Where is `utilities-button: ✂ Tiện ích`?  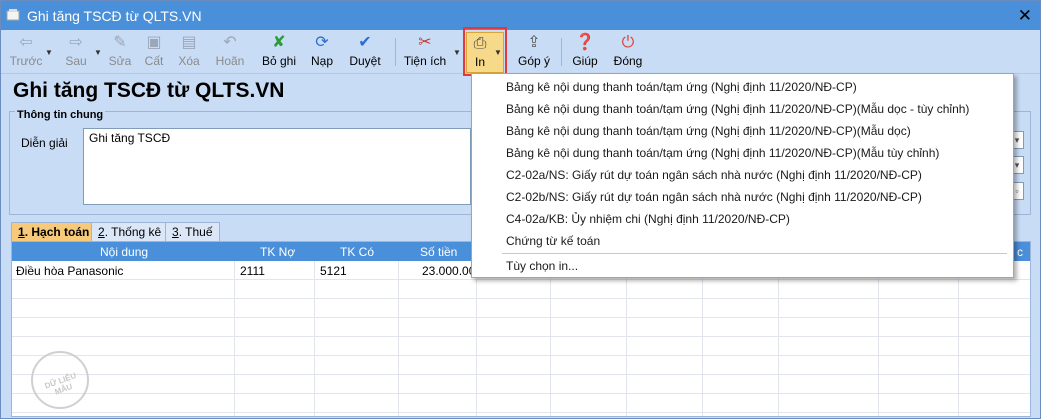 utilities-button: ✂ Tiện ích is located at coordinates (425, 52).